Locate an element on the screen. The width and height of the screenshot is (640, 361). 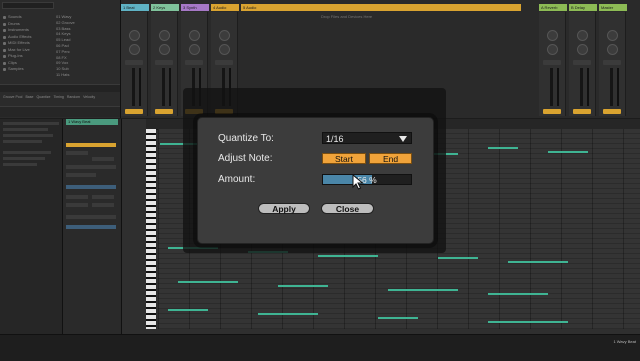
info-text is located at coordinates (31, 144).